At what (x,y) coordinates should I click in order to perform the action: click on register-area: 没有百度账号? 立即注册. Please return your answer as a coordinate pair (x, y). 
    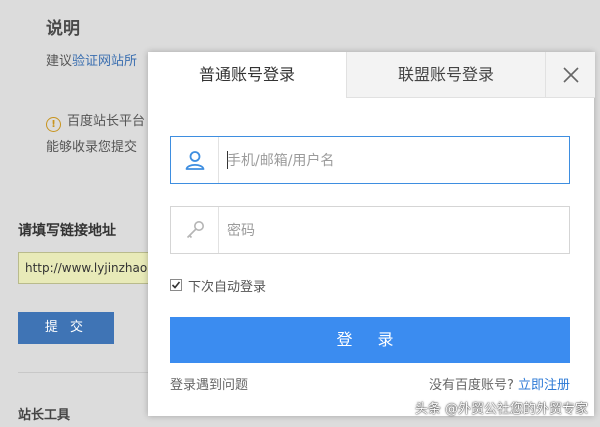
    Looking at the image, I should click on (499, 383).